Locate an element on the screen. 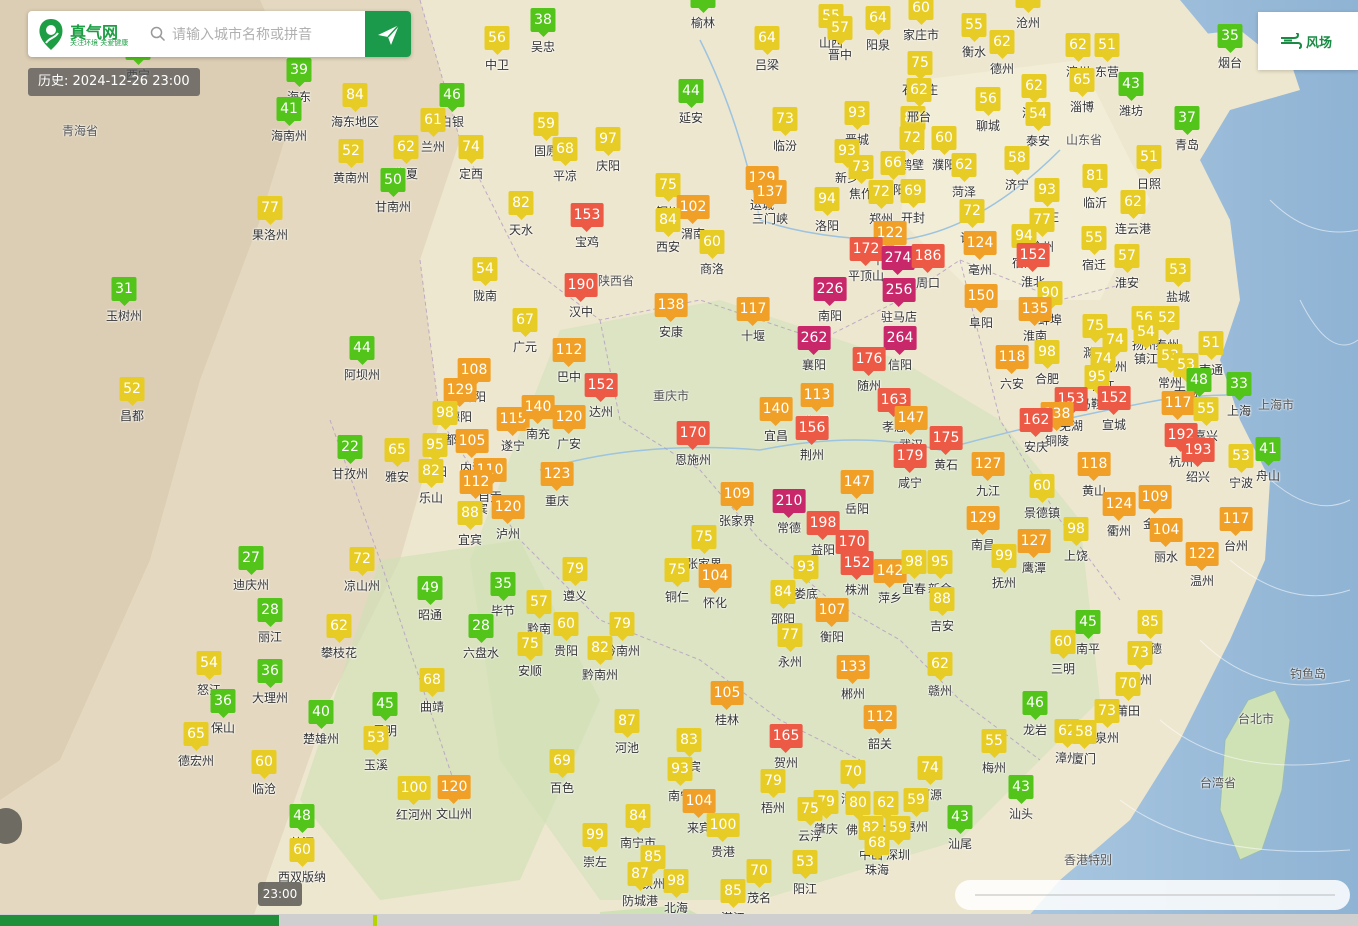  aqi-marker: 35 is located at coordinates (1230, 38).